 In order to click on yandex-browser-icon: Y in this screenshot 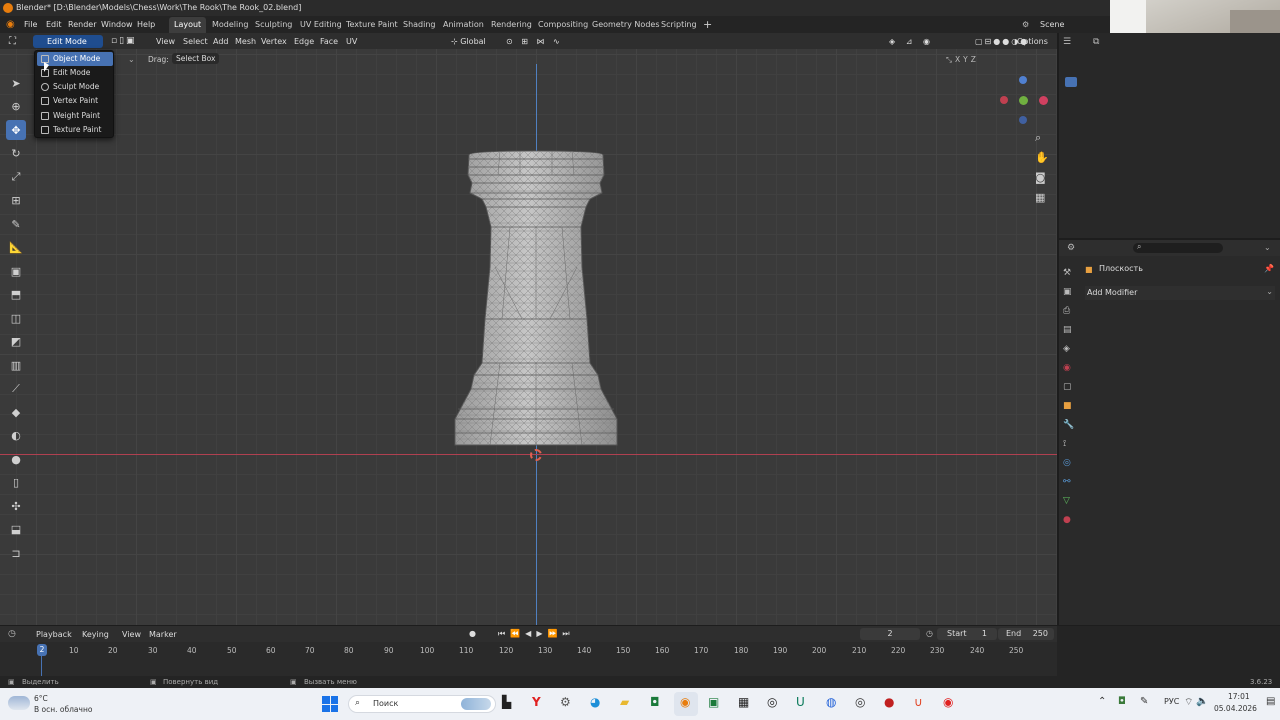, I will do `click(536, 702)`.